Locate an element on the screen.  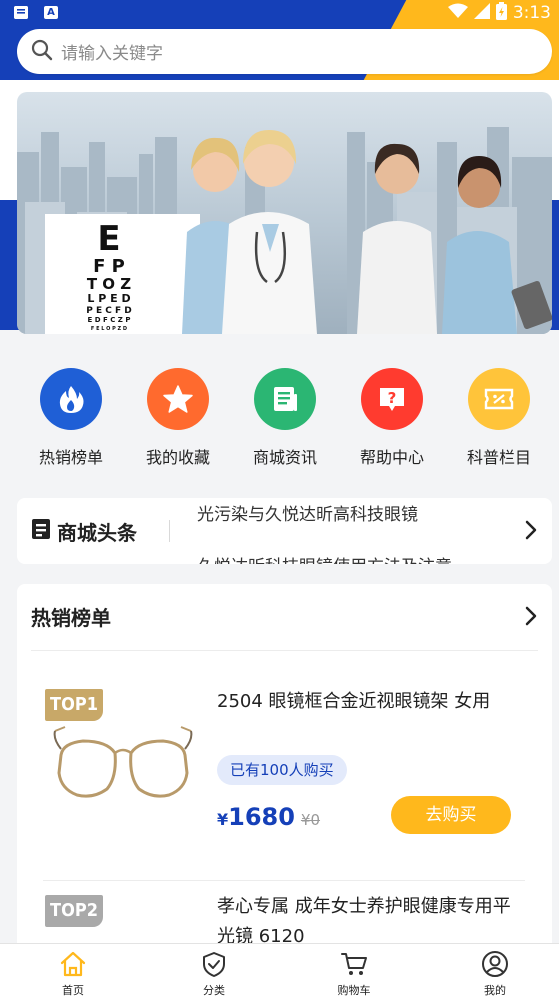
home-icon is located at coordinates (73, 964).